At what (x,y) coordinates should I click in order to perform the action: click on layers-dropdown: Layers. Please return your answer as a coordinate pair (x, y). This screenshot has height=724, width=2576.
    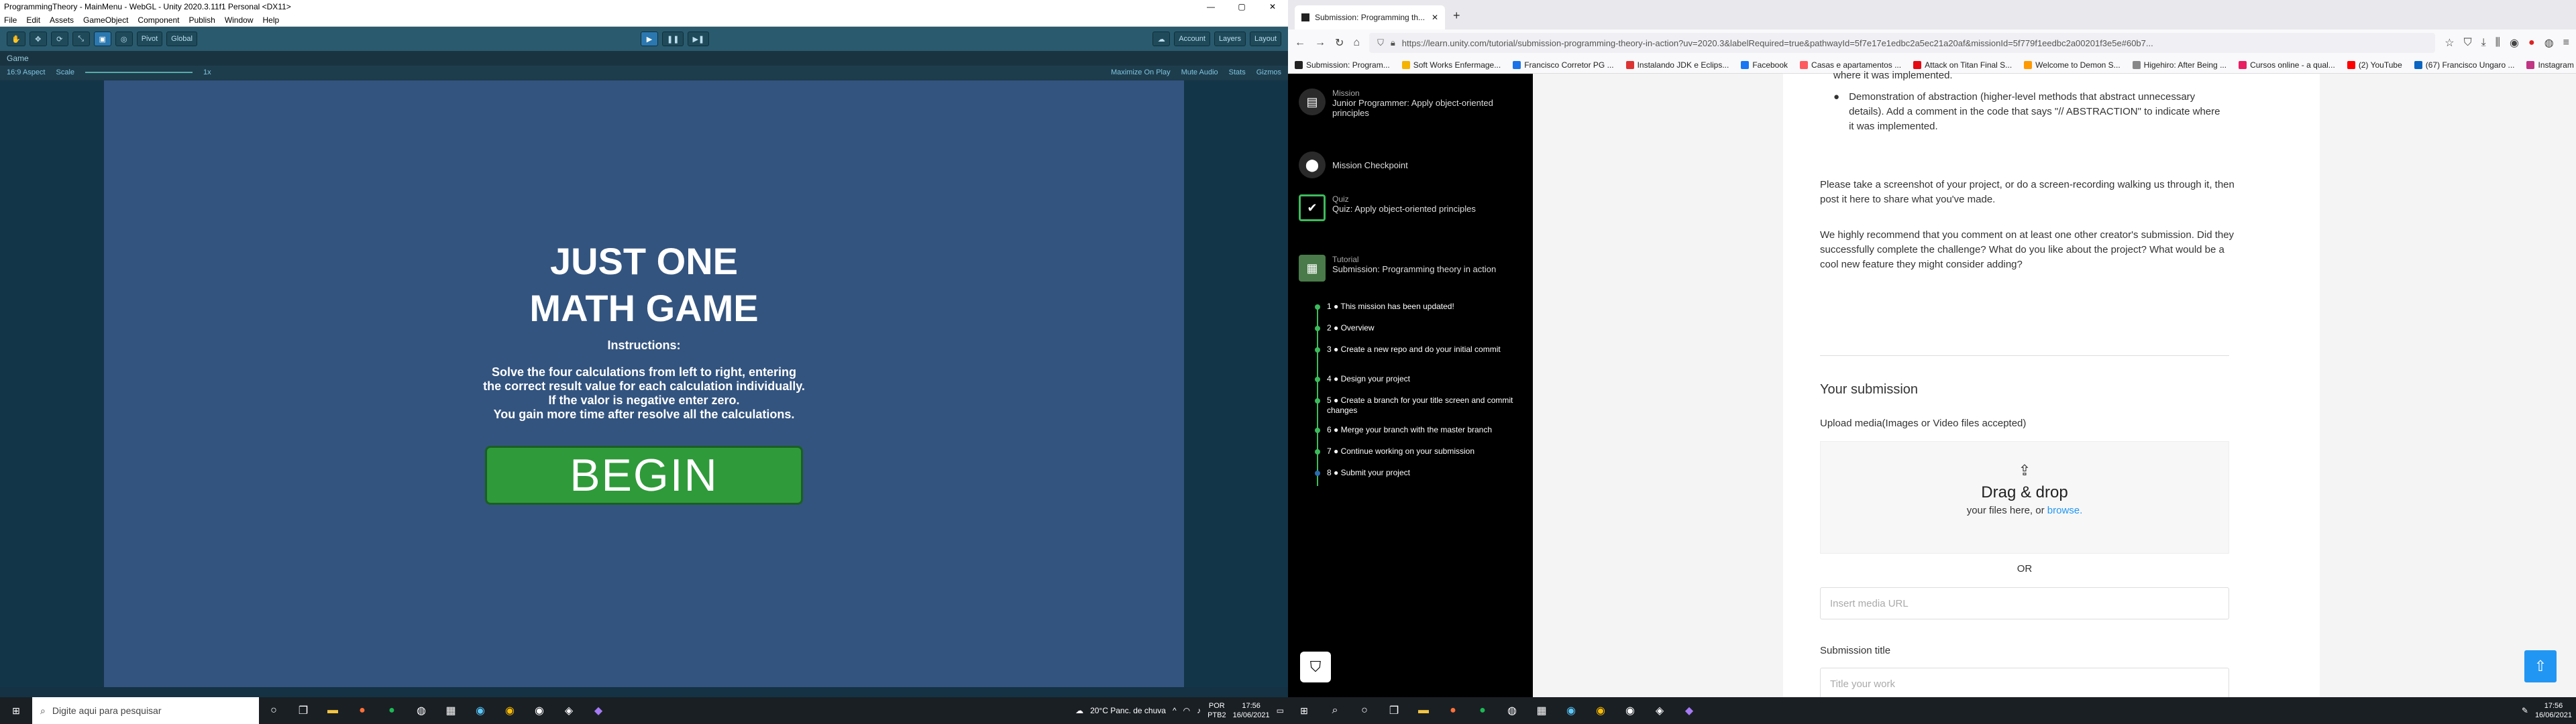
    Looking at the image, I should click on (1230, 39).